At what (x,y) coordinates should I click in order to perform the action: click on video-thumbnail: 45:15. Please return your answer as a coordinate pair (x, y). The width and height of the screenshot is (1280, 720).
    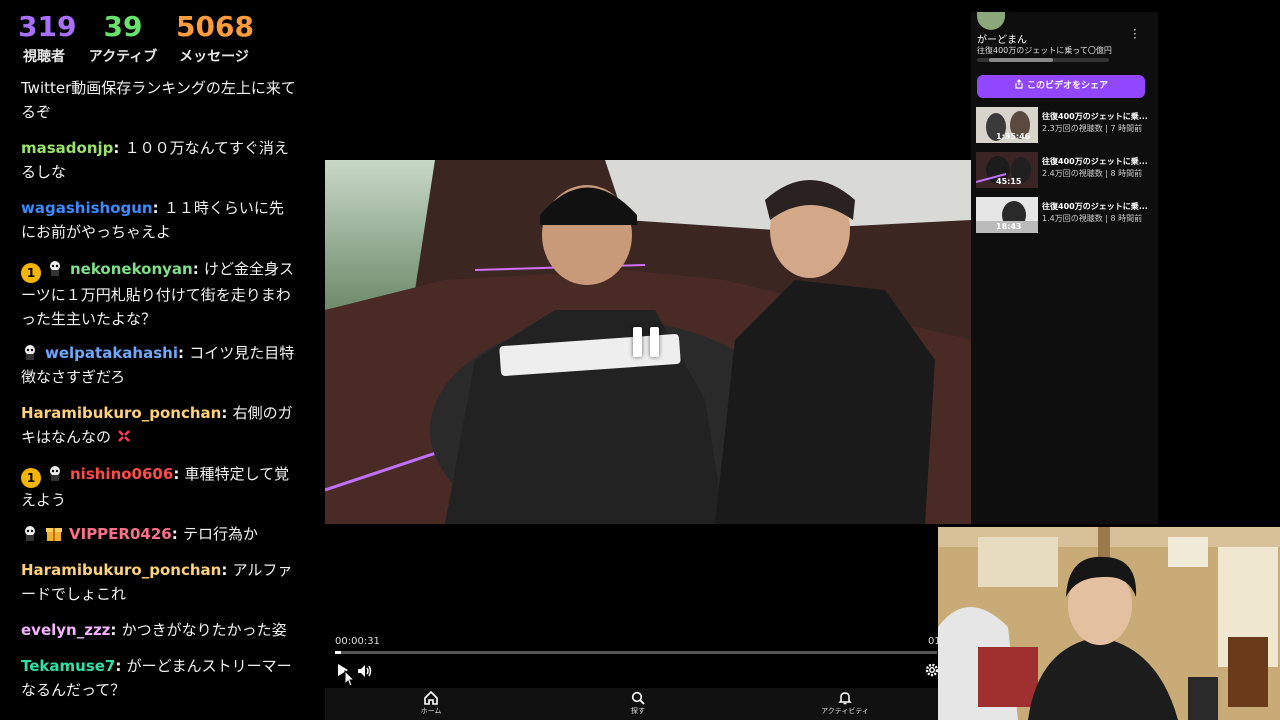
    Looking at the image, I should click on (1007, 170).